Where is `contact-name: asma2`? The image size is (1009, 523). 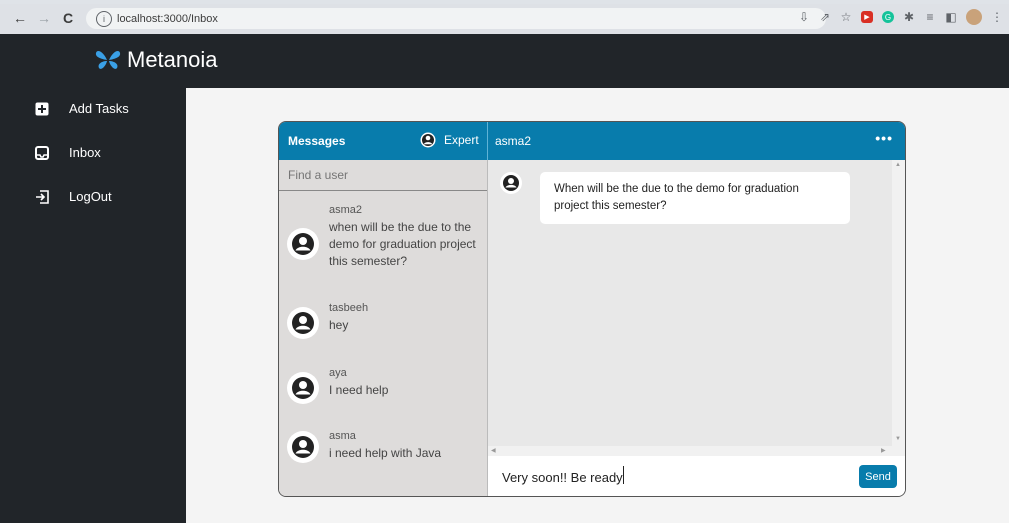
contact-name: asma2 is located at coordinates (346, 210).